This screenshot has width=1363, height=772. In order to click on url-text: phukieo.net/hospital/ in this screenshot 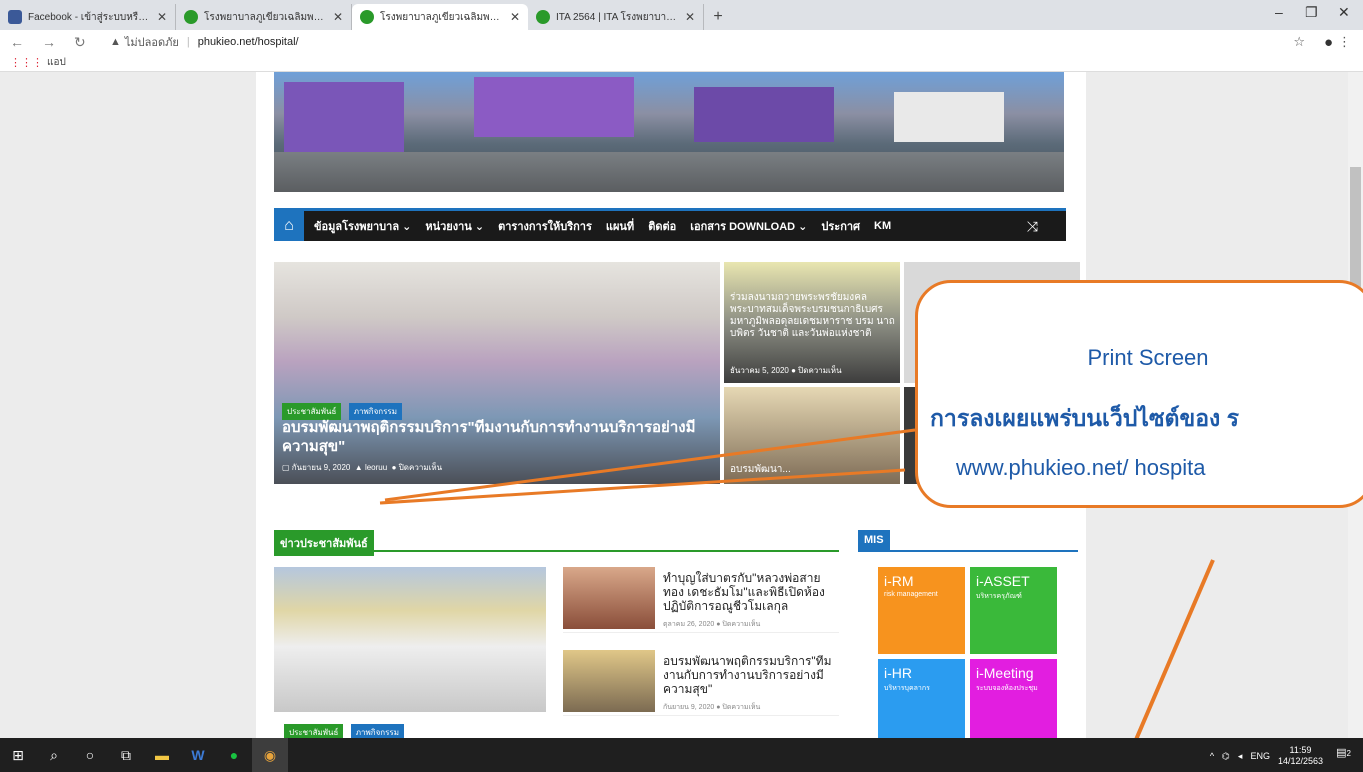, I will do `click(248, 42)`.